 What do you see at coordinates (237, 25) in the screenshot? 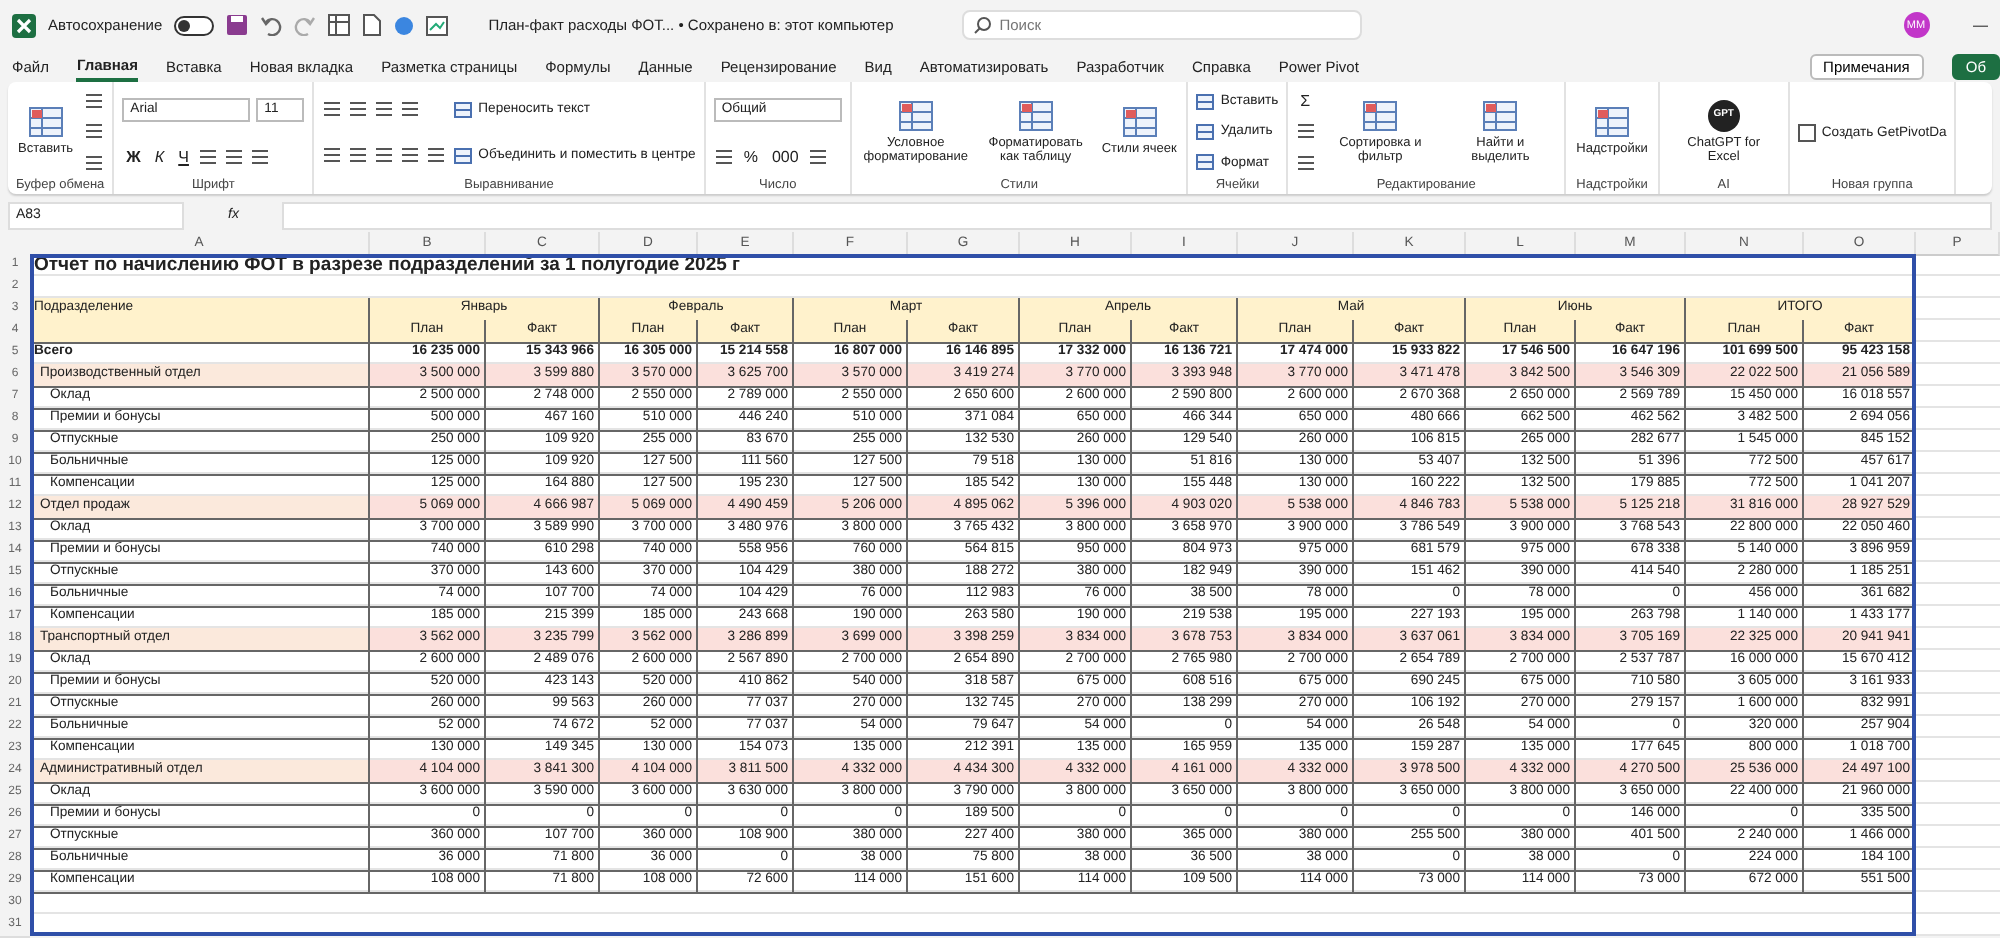
I see `save-icon` at bounding box center [237, 25].